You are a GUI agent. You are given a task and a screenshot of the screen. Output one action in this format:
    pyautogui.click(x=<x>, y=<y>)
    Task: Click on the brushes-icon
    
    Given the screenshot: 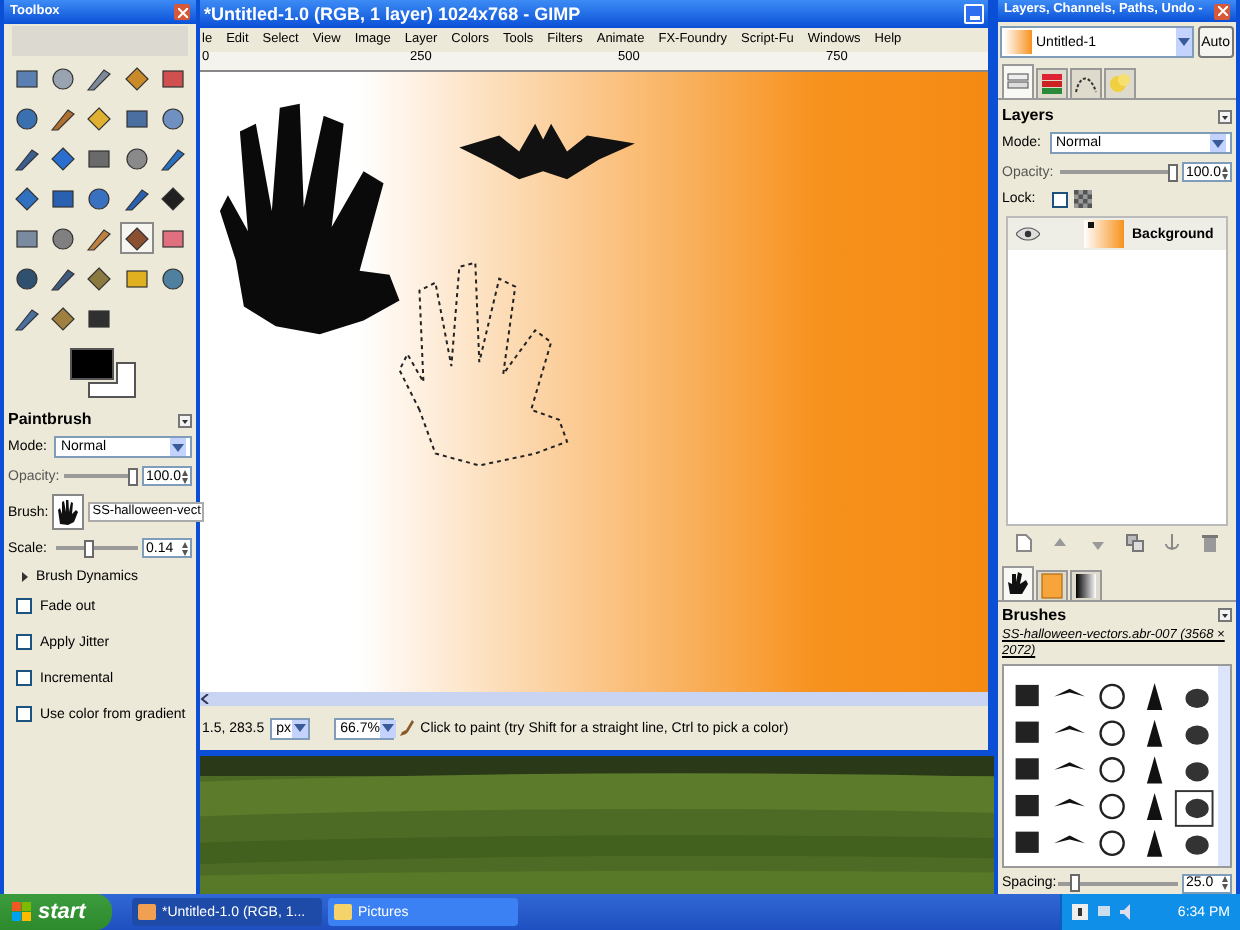 What is the action you would take?
    pyautogui.click(x=1018, y=583)
    